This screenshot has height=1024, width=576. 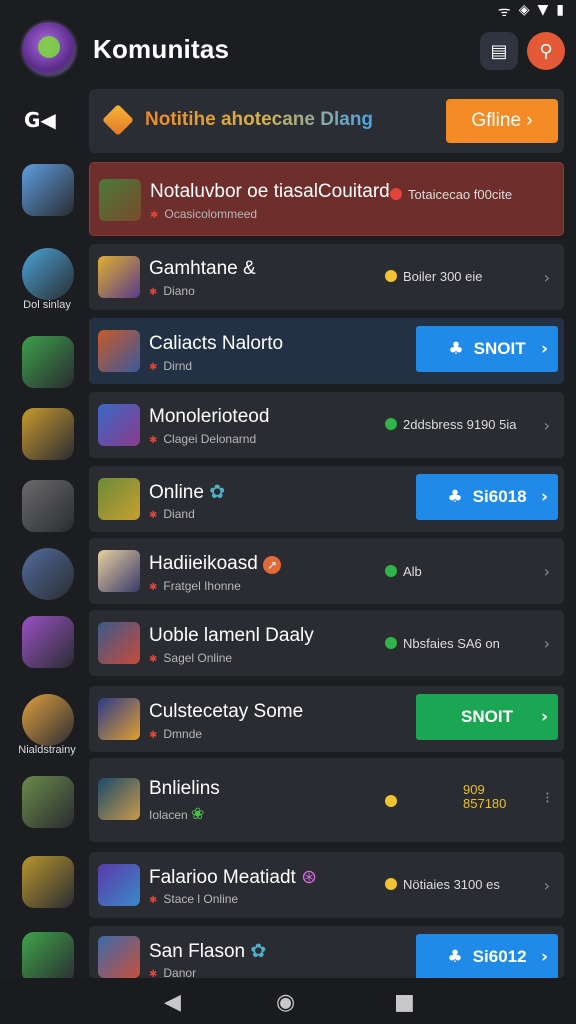 I want to click on start-button: ♣ SNOIT ›, so click(x=487, y=349).